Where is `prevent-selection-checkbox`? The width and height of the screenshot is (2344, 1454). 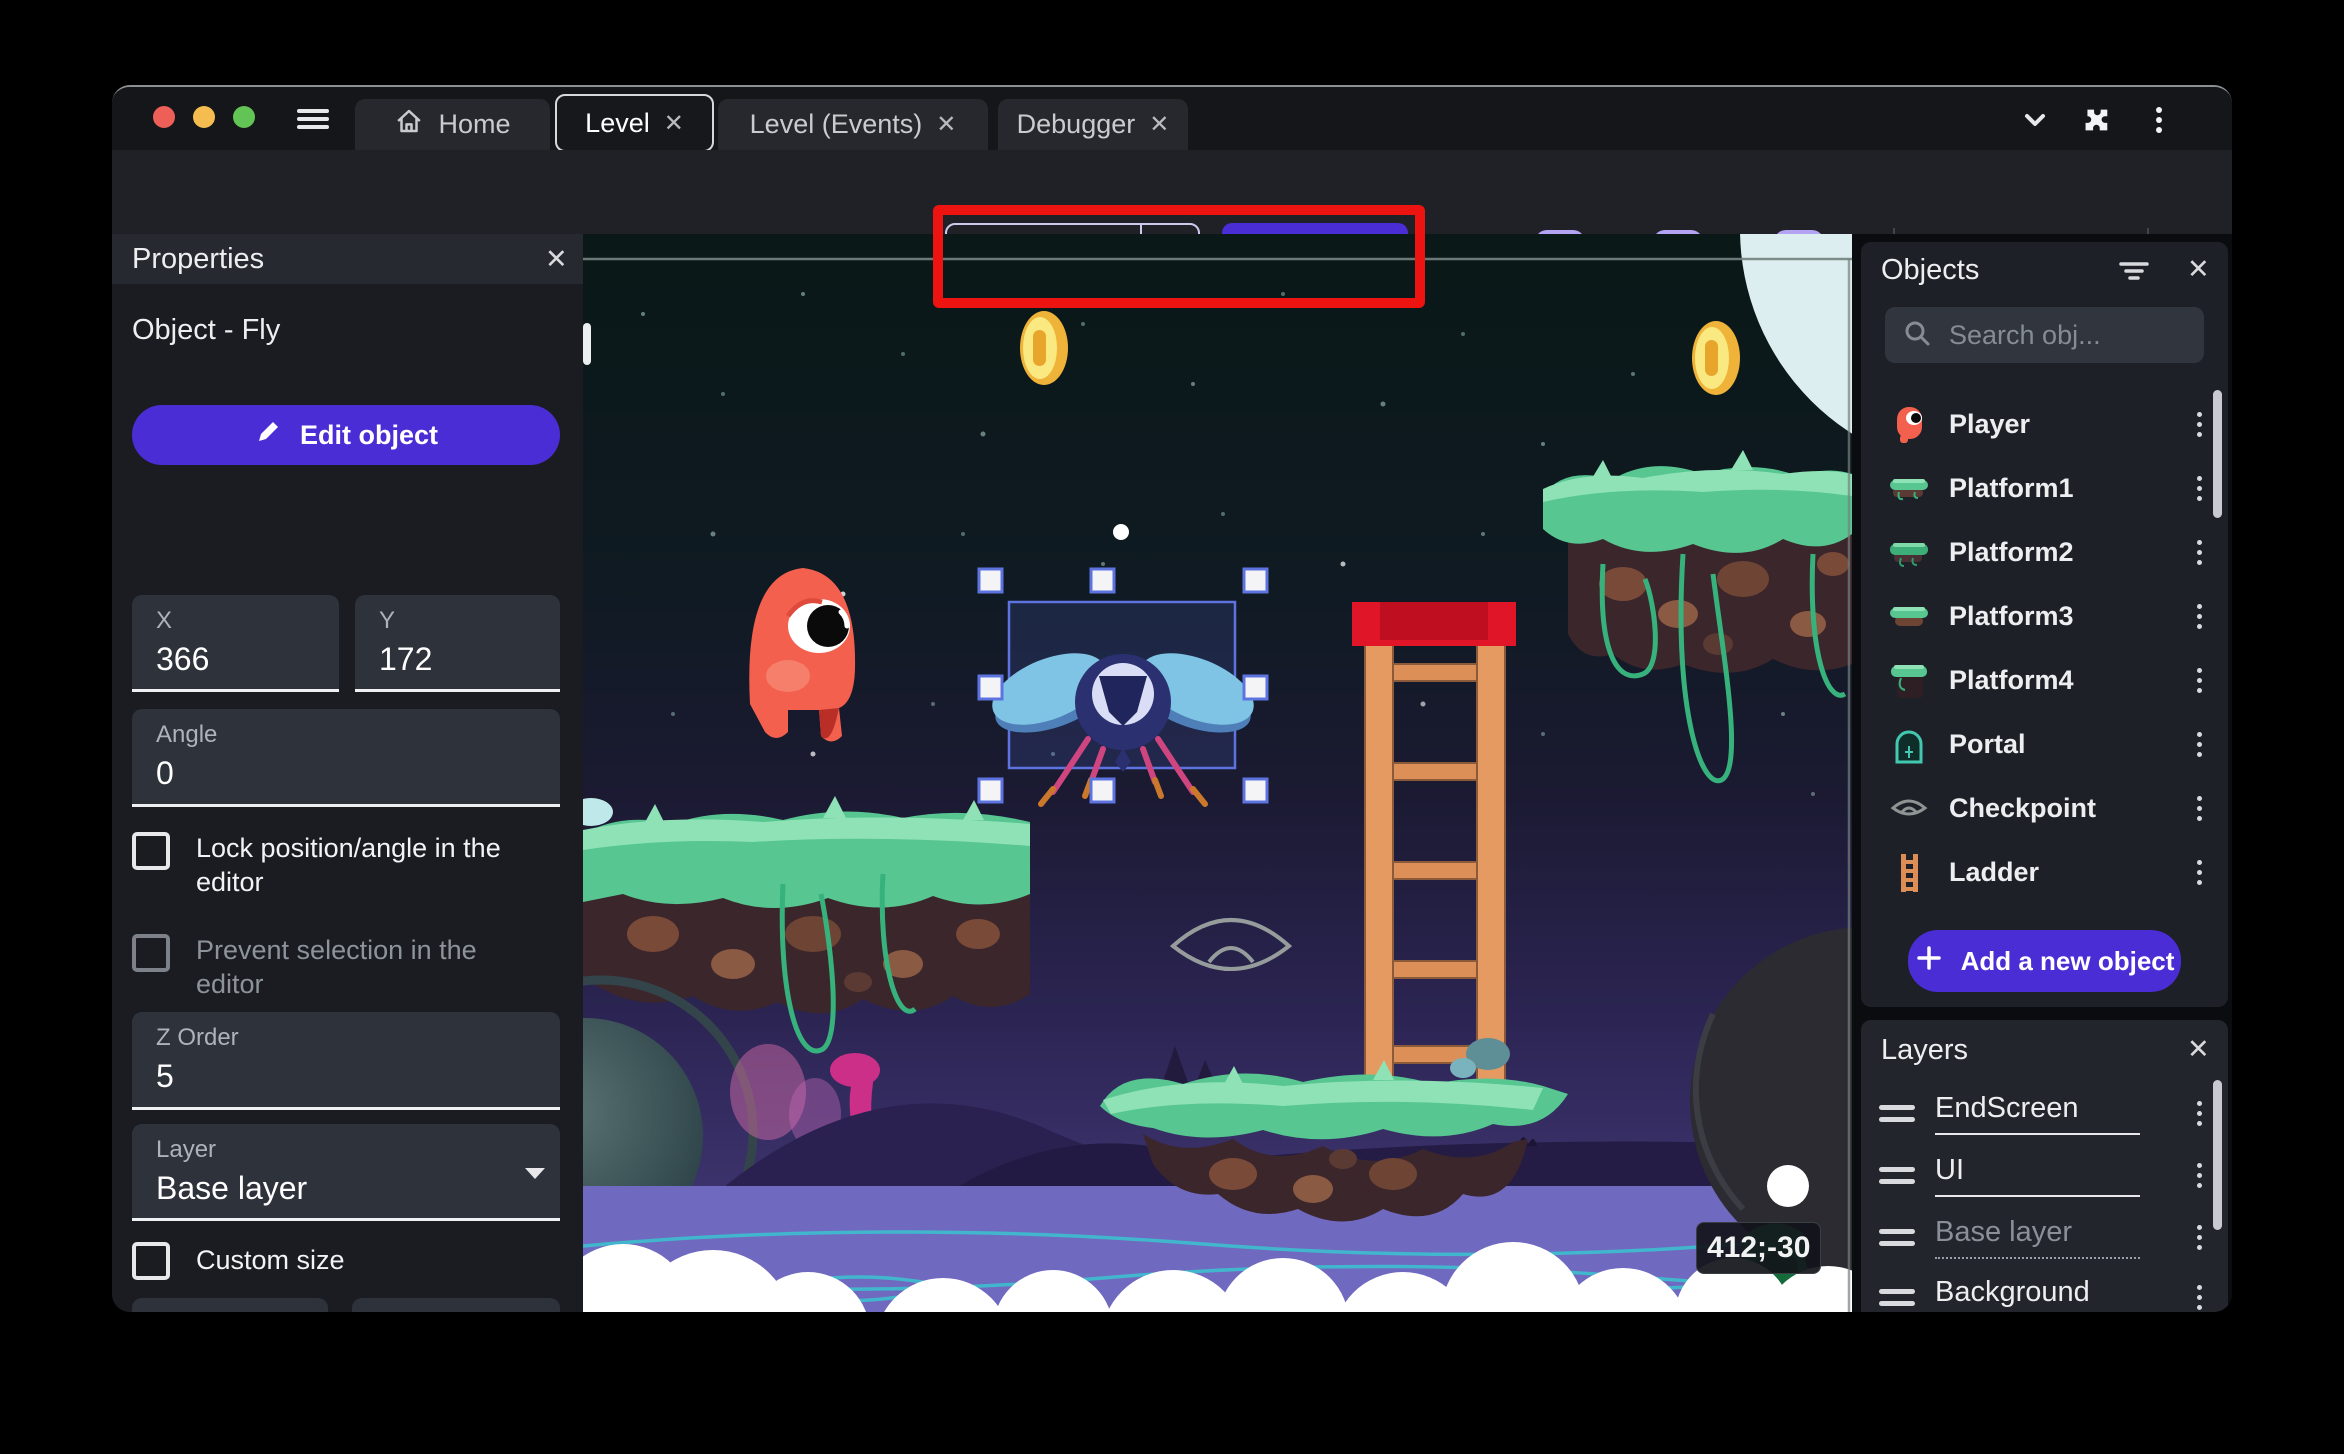
prevent-selection-checkbox is located at coordinates (151, 953).